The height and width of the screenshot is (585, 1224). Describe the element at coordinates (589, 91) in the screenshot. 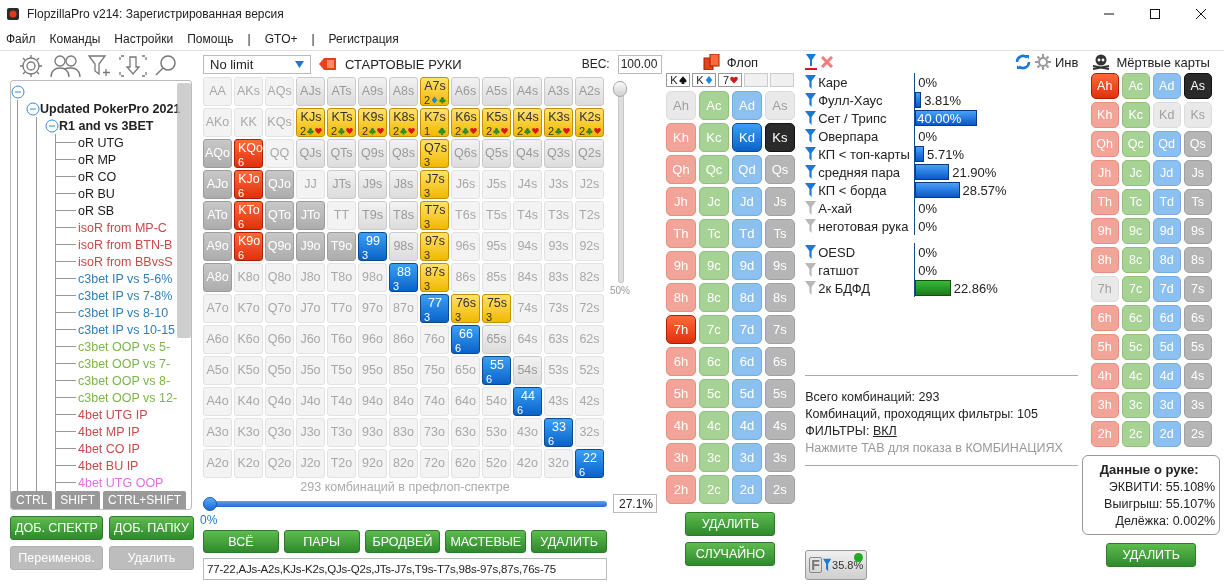

I see `hand-cell: A2s` at that location.